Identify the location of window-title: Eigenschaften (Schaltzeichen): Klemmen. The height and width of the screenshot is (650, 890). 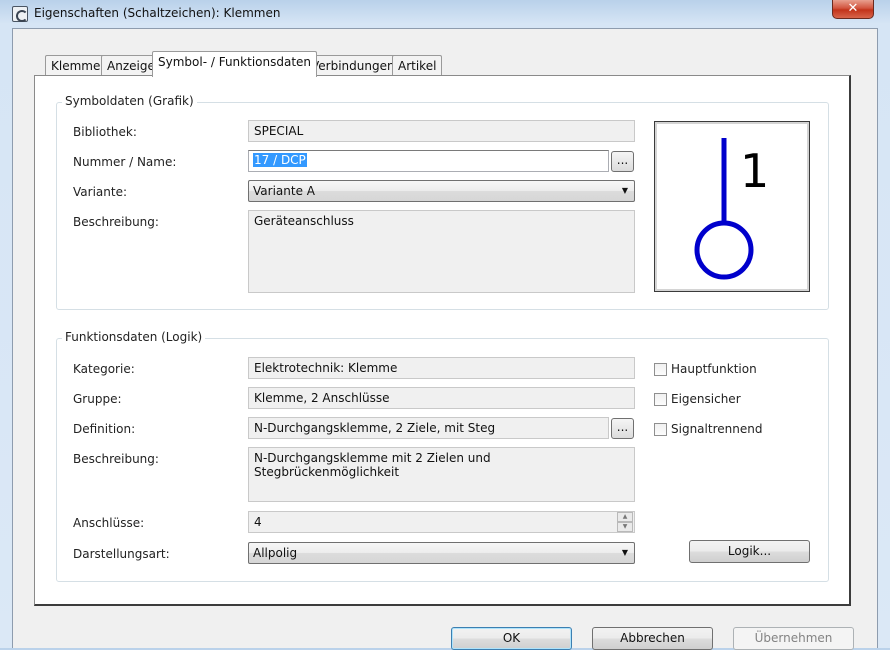
(157, 13).